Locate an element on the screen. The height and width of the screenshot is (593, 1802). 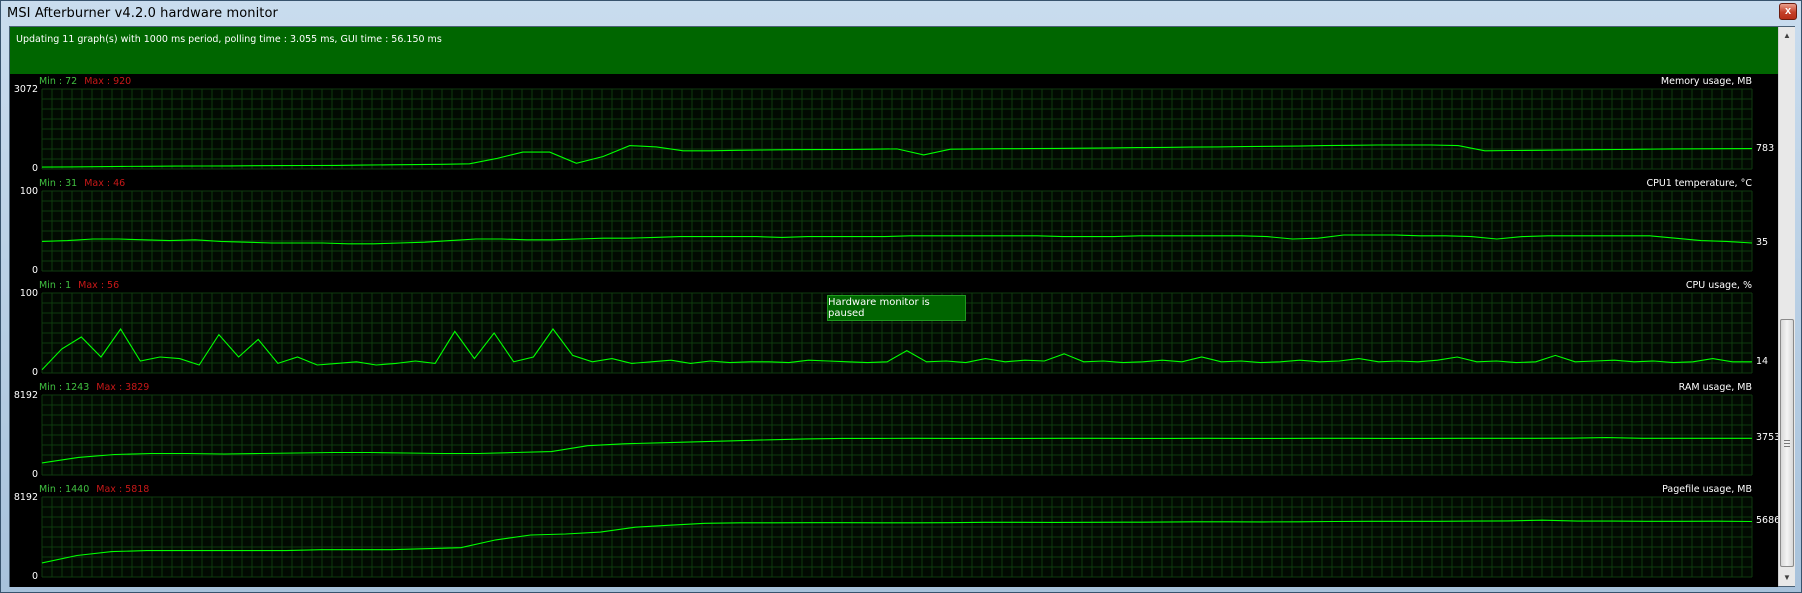
y-axis-max-label: 3072 is located at coordinates (25, 89).